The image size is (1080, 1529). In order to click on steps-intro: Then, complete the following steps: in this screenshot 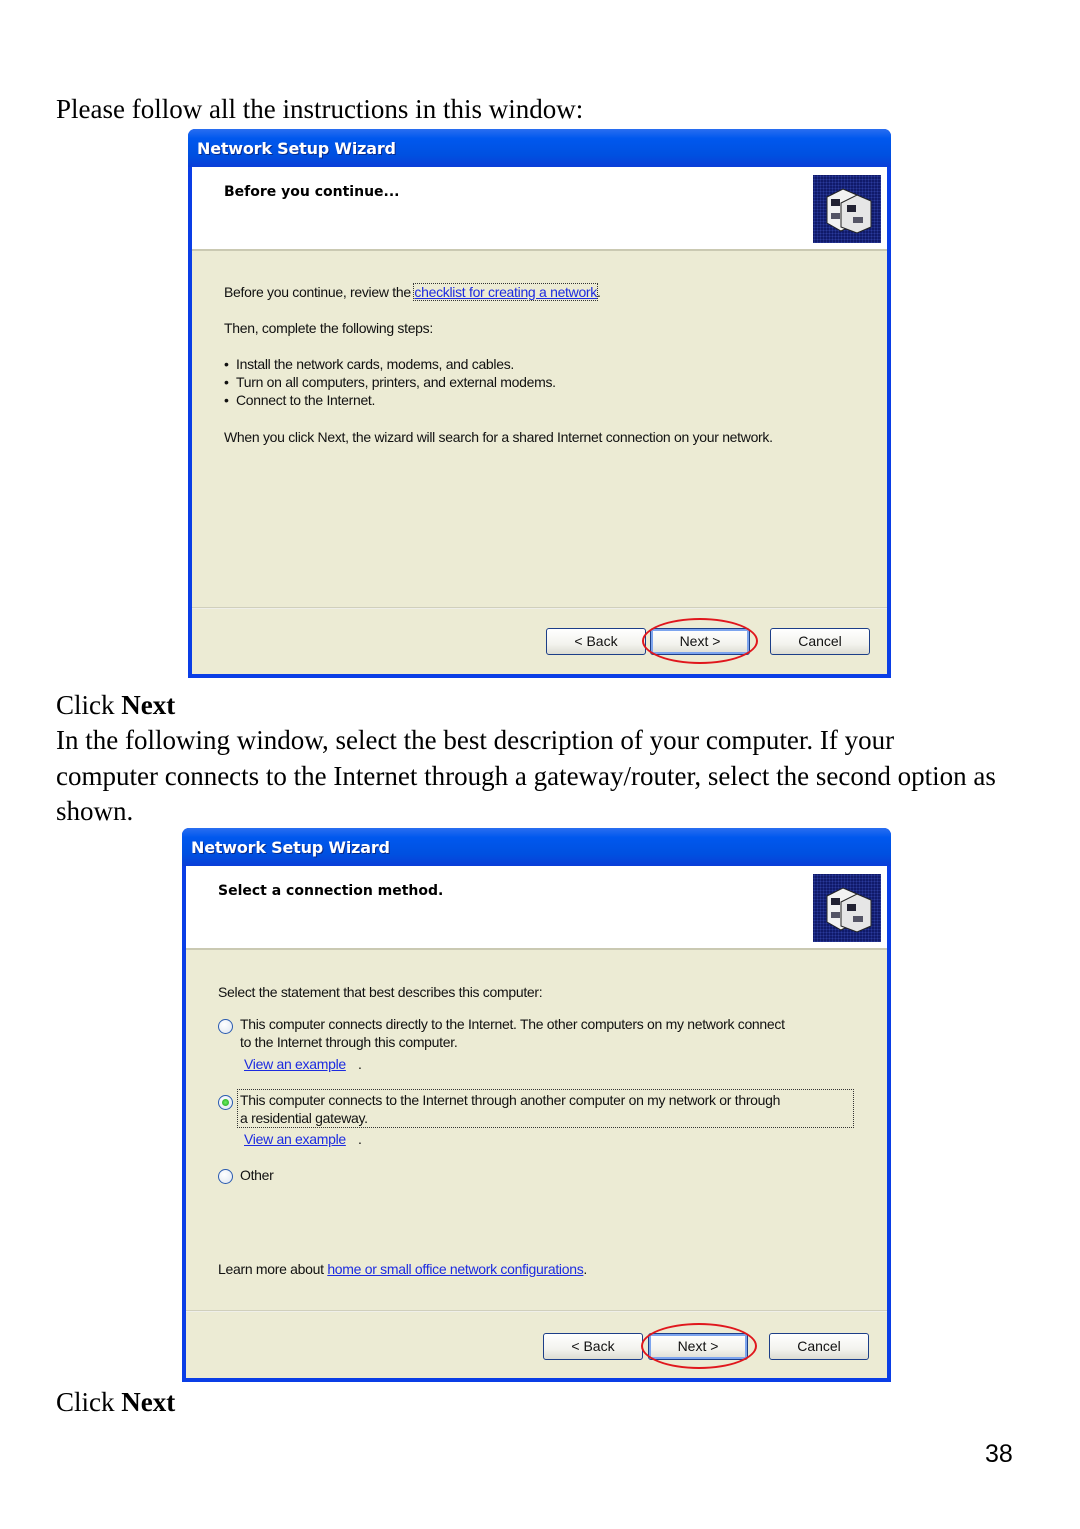, I will do `click(328, 328)`.